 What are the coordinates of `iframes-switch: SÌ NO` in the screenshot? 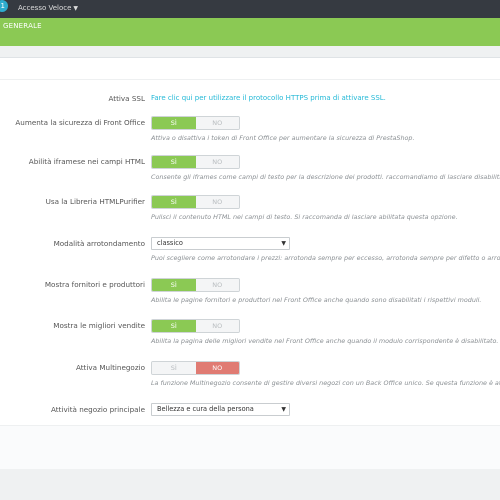 It's located at (195, 162).